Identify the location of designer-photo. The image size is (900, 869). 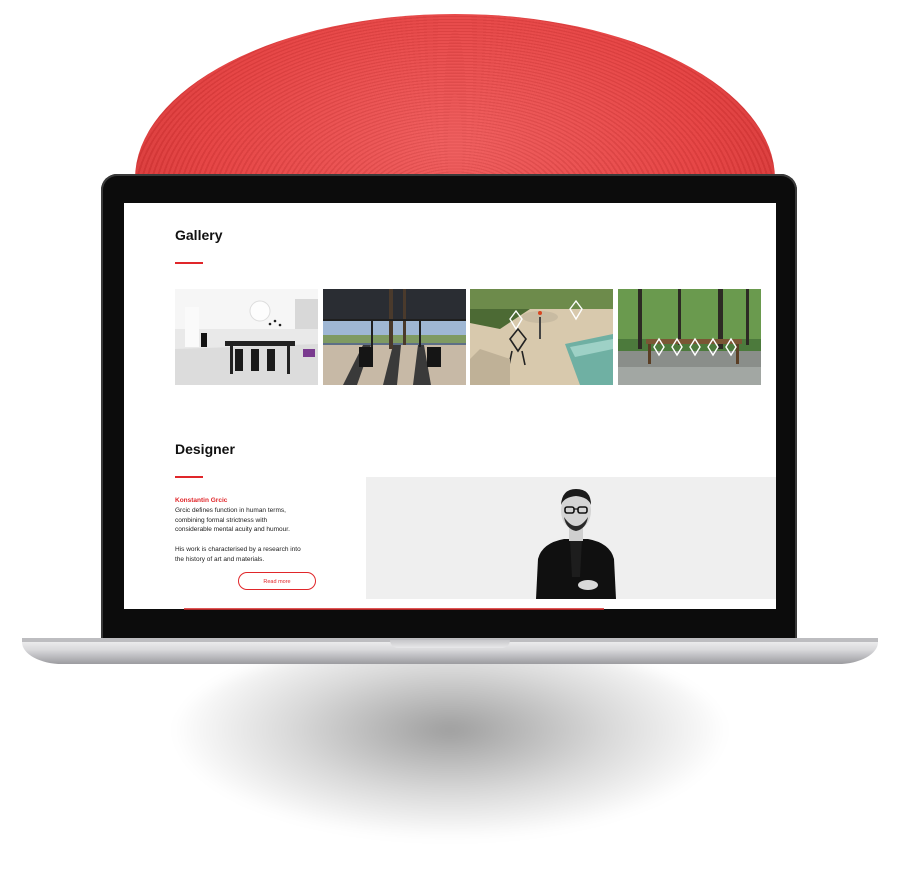
(571, 538).